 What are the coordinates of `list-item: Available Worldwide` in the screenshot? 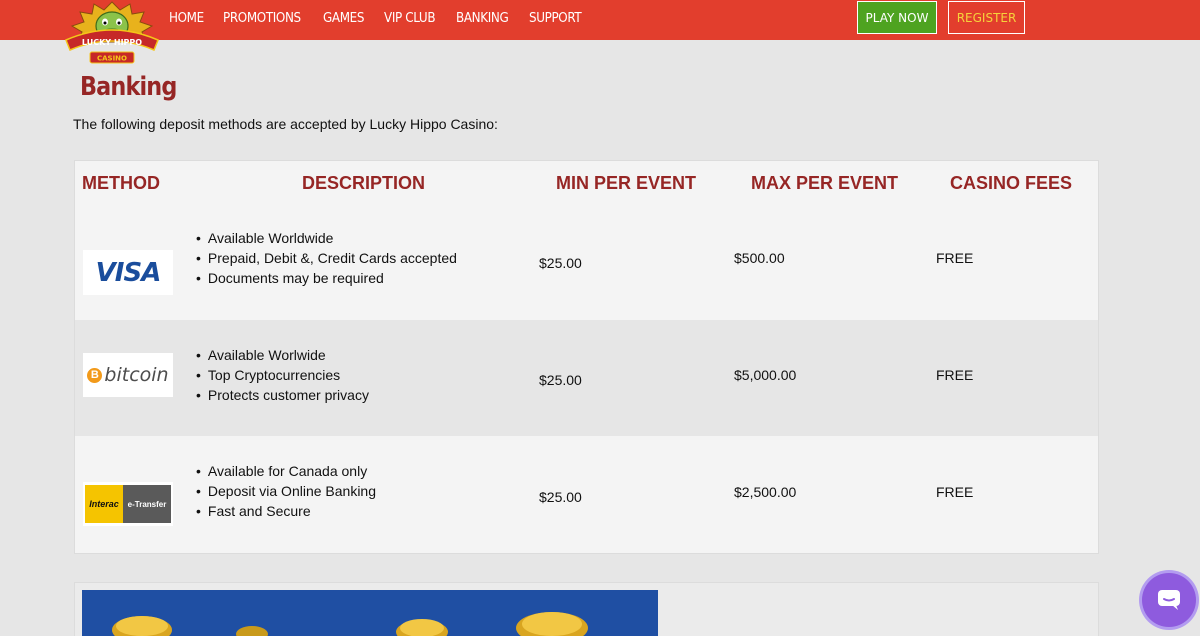 It's located at (327, 238).